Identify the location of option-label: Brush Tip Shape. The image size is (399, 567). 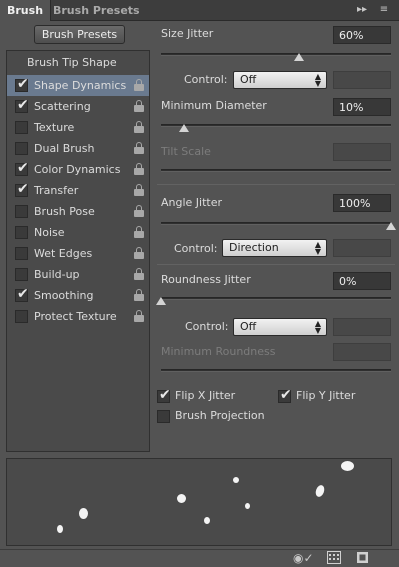
(72, 62).